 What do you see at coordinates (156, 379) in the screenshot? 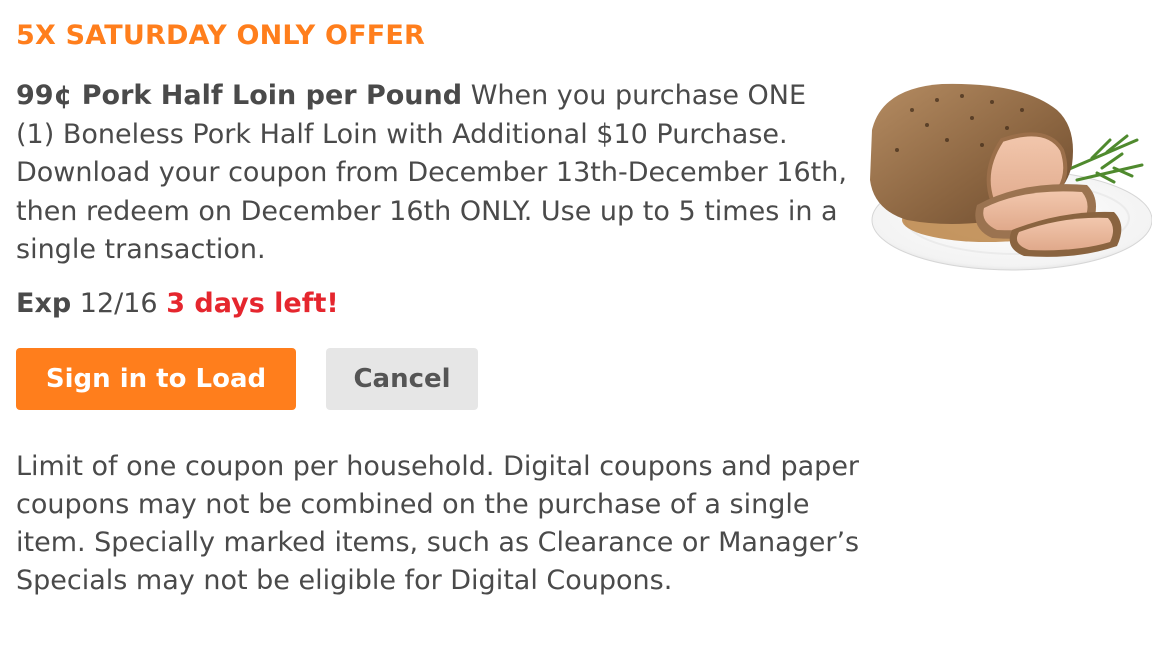
I see `sign-in-to-load-button: Sign in to Load` at bounding box center [156, 379].